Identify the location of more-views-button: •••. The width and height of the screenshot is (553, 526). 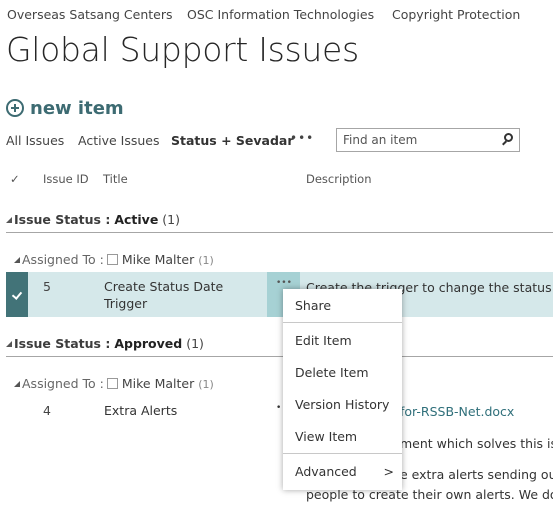
(302, 138).